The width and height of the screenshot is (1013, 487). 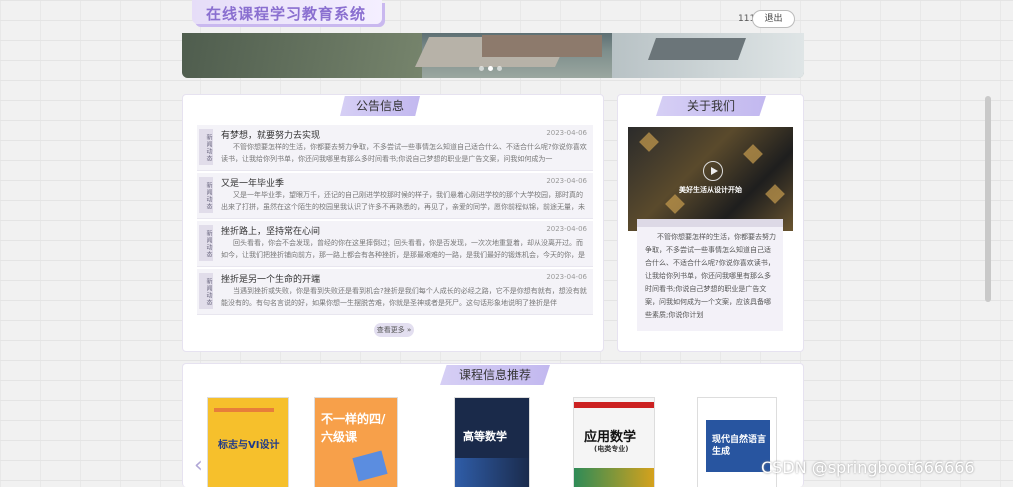 I want to click on view-more-button: 查看更多 », so click(x=394, y=330).